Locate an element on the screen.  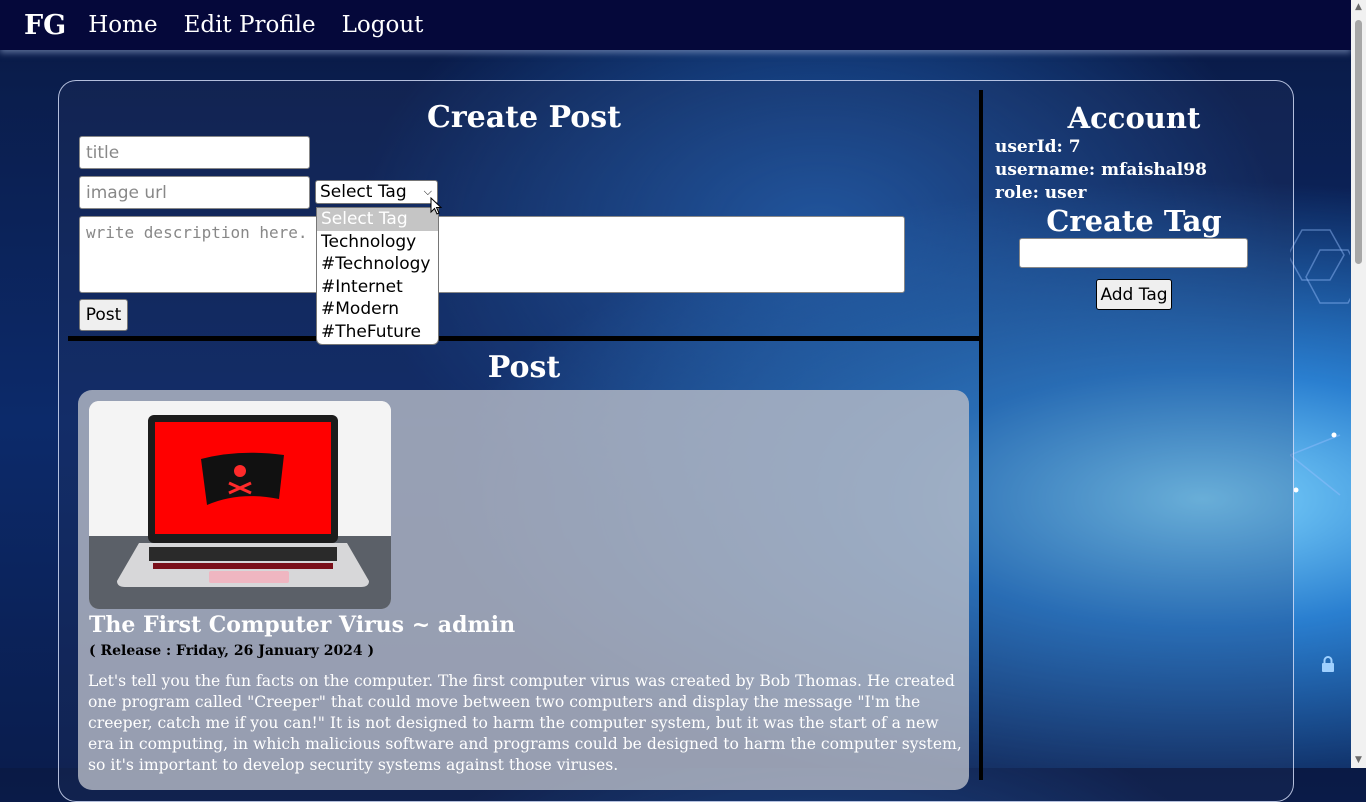
nav-home-link: Home is located at coordinates (122, 25).